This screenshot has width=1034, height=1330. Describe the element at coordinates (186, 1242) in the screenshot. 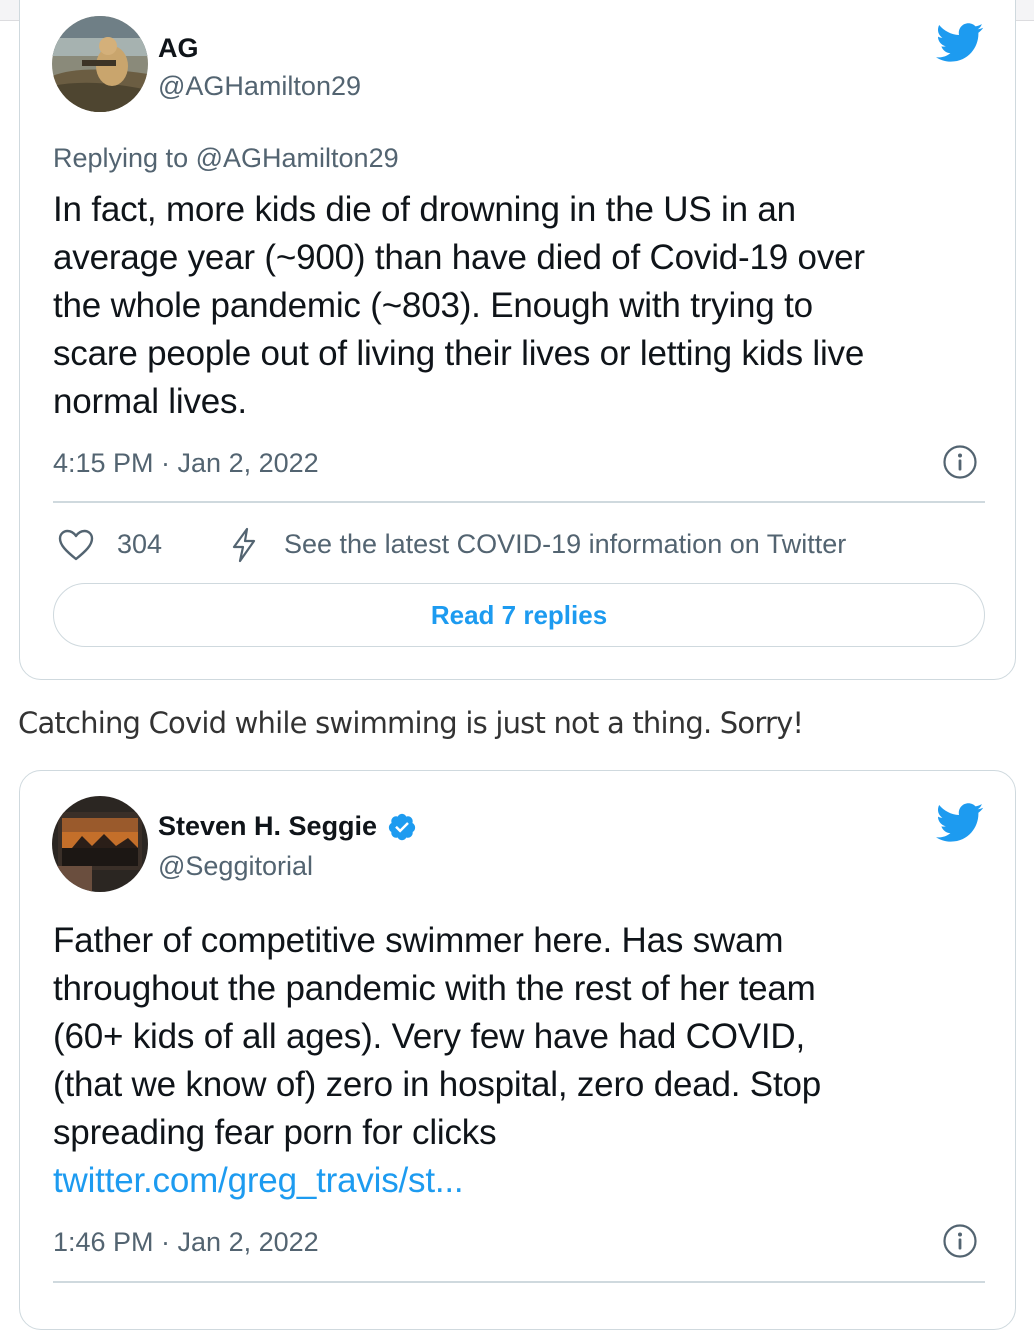

I see `timestamp: 1:46 PM · Jan 2, 2022` at that location.